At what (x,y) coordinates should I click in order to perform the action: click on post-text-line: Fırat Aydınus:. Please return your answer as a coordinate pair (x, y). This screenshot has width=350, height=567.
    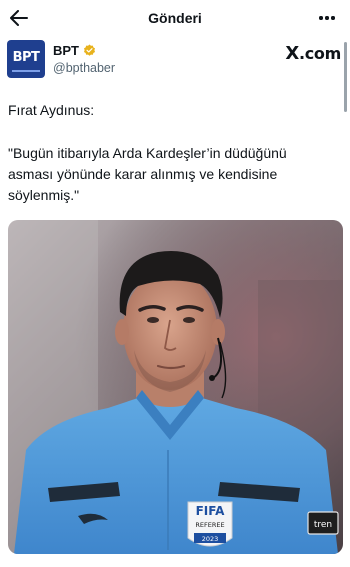
    Looking at the image, I should click on (51, 110).